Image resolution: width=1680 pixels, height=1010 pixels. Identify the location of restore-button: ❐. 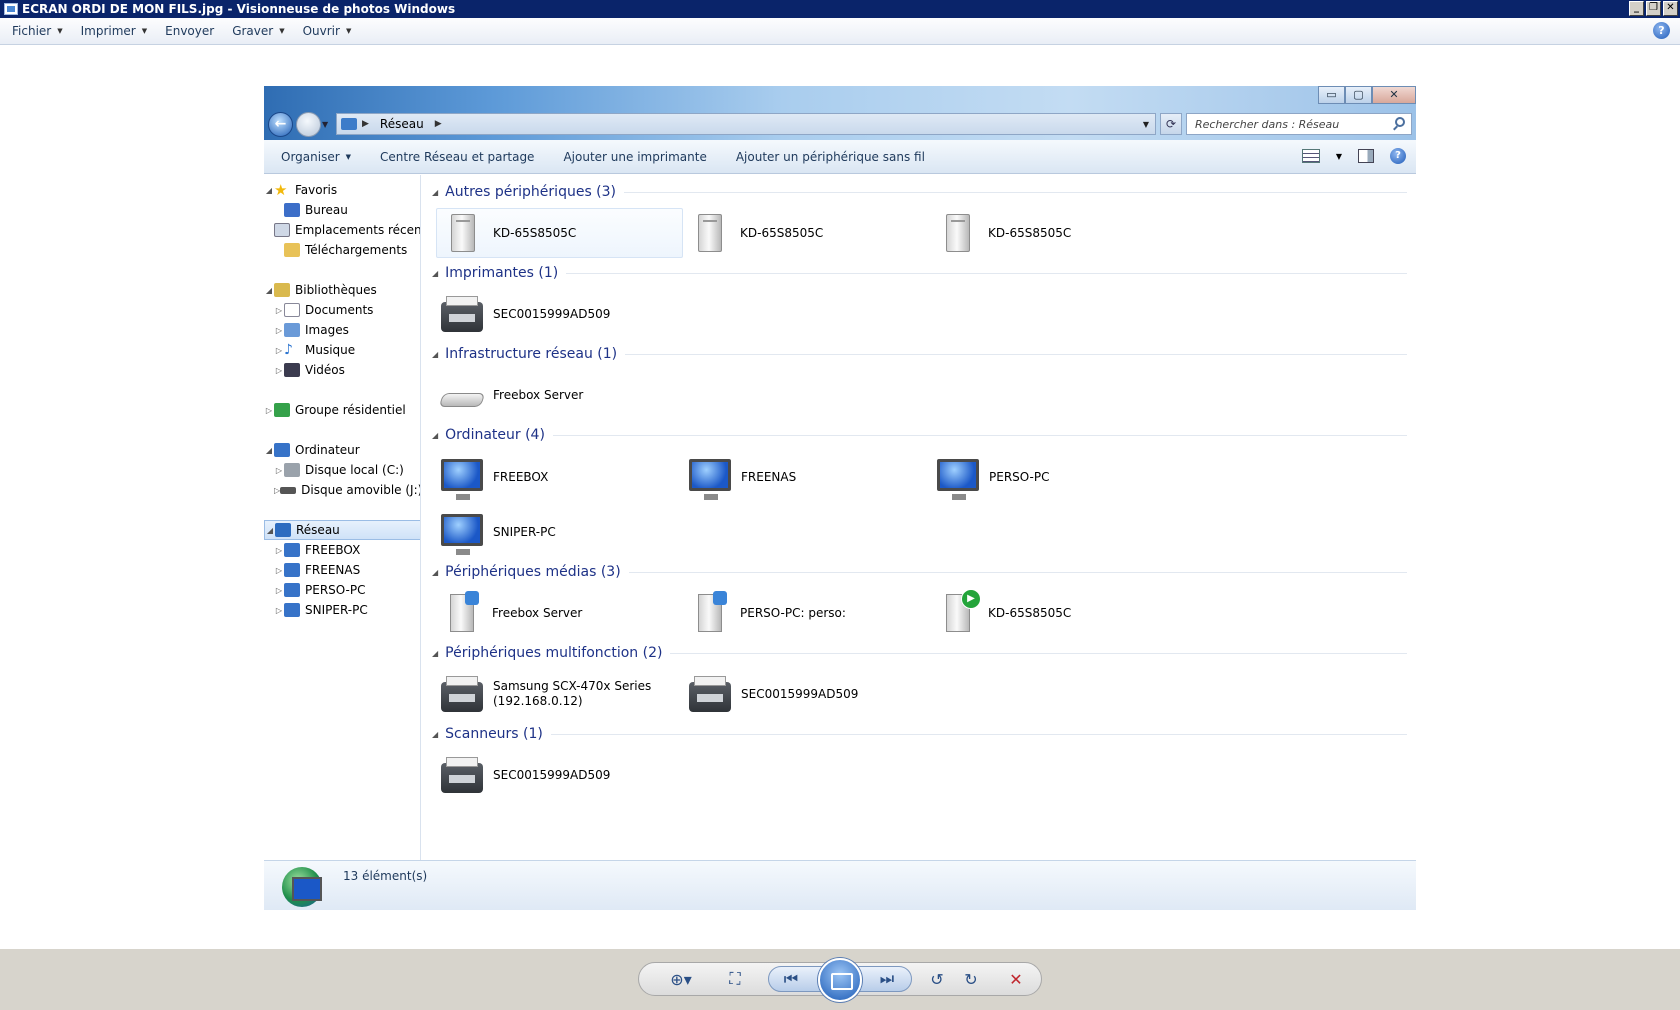
(1653, 8).